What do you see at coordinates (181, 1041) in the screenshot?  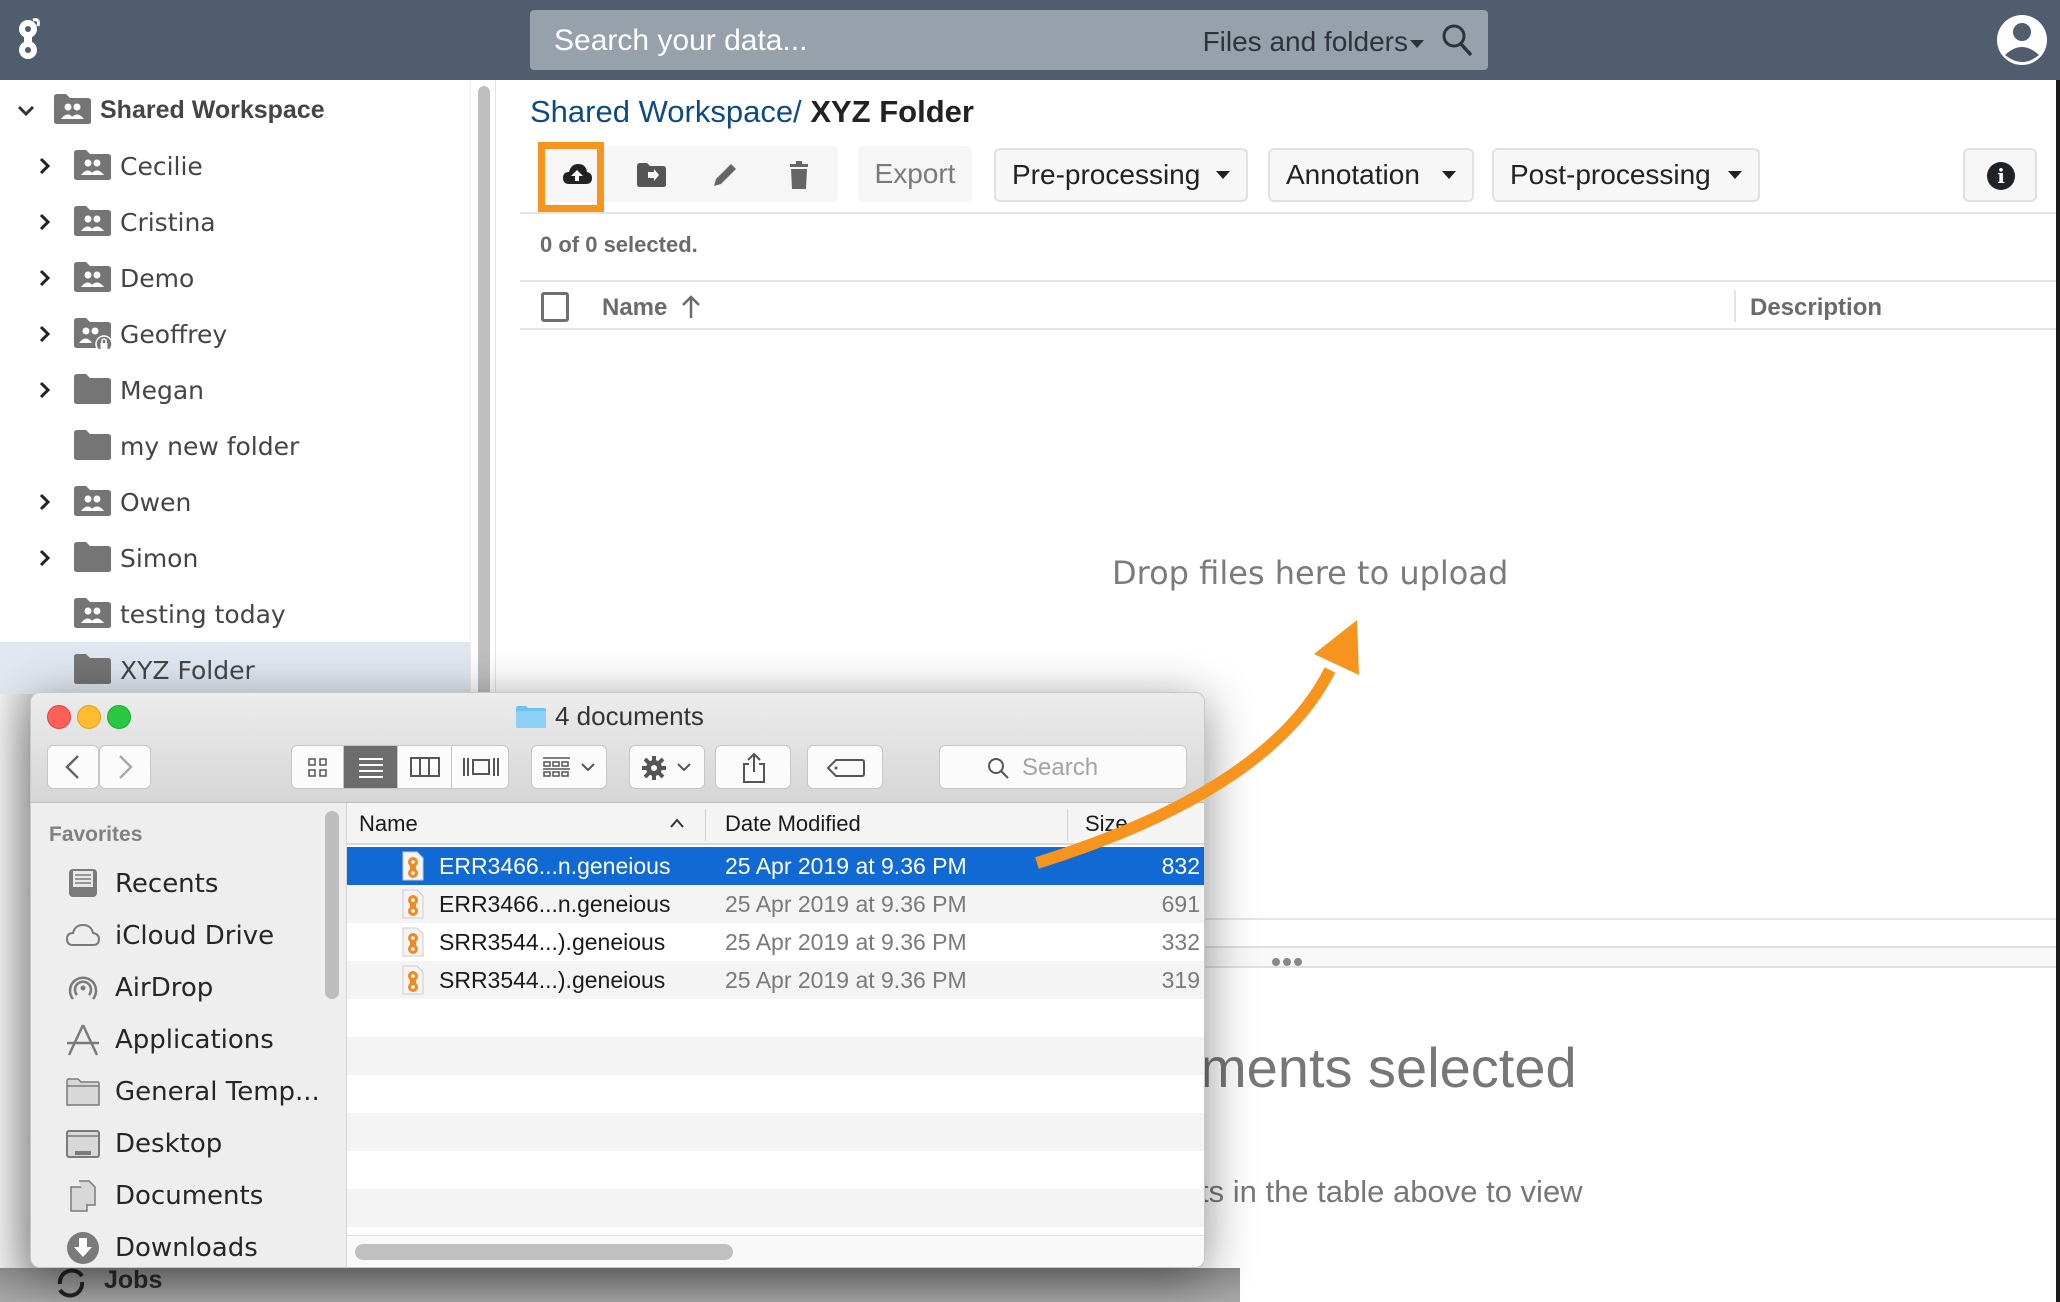 I see `finder-sidebar-item: Applications` at bounding box center [181, 1041].